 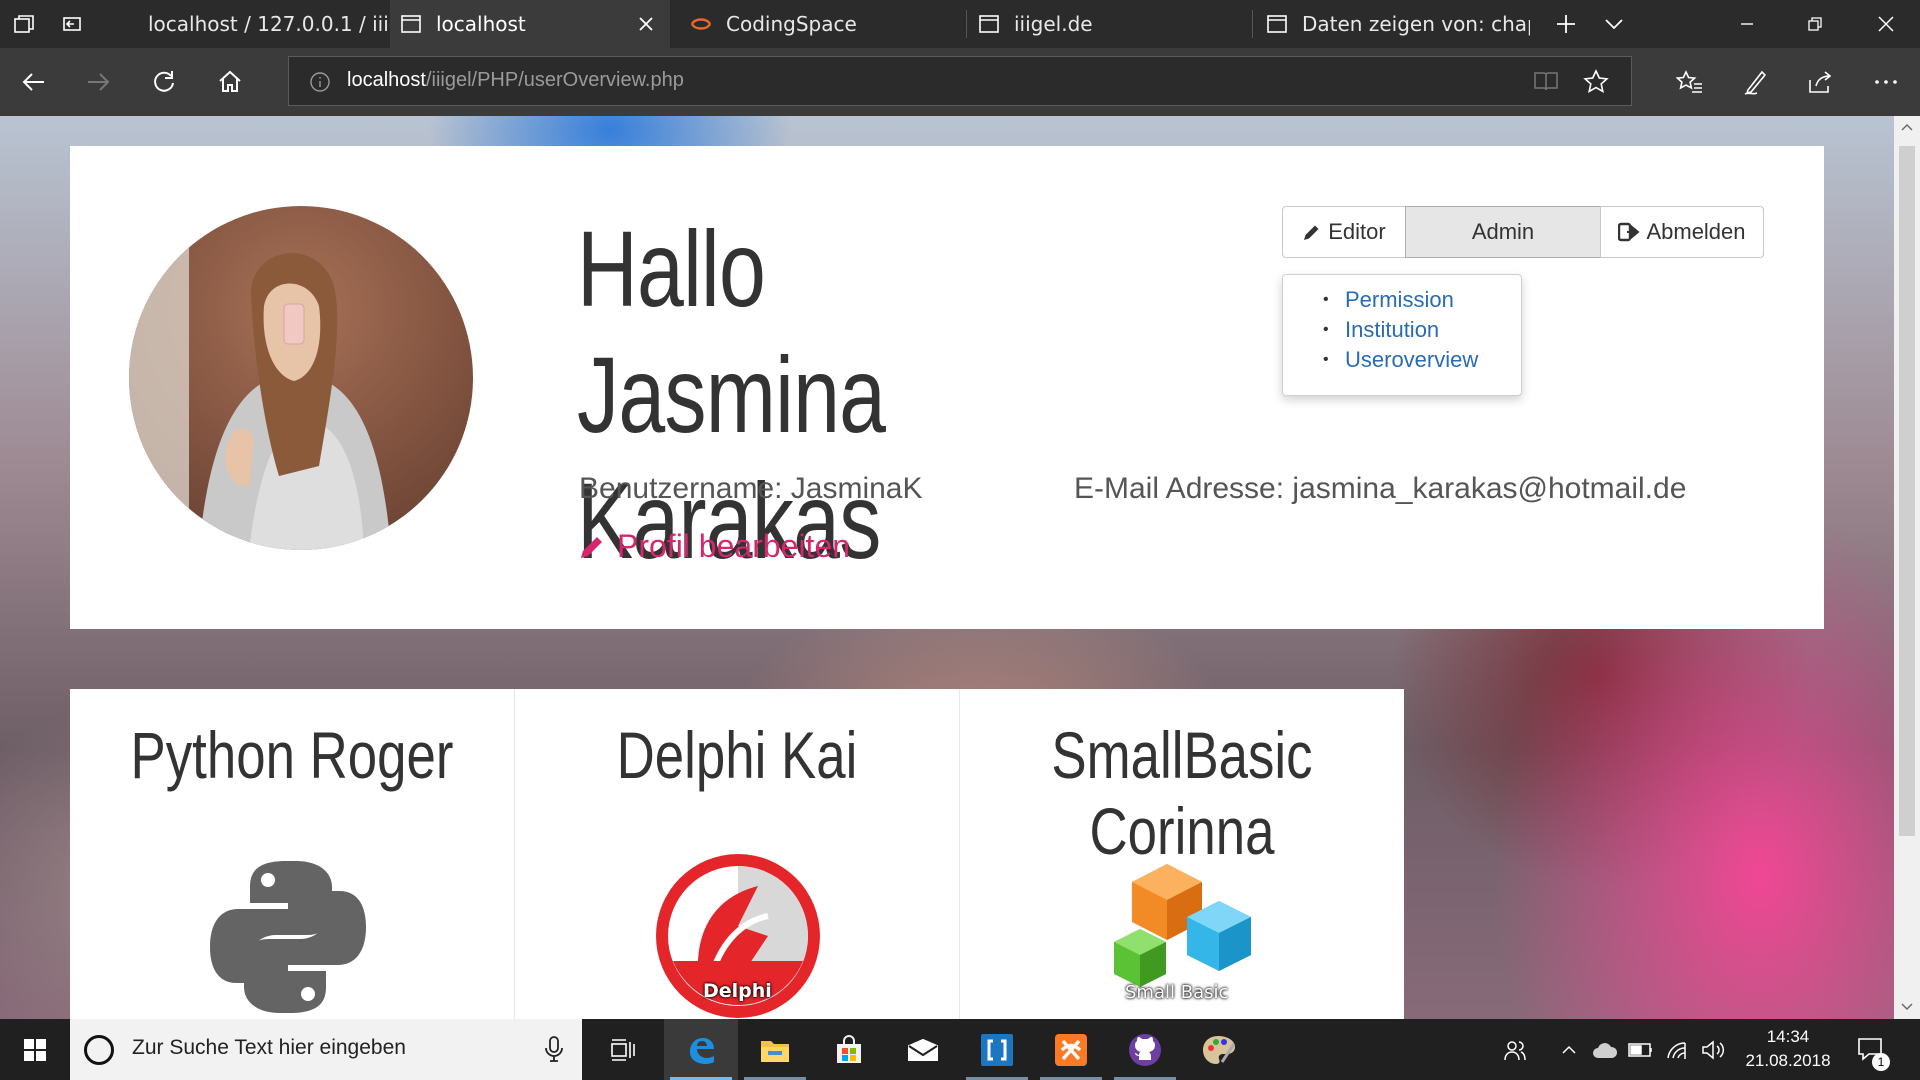 I want to click on tab-label: CodingSpace, so click(x=791, y=24).